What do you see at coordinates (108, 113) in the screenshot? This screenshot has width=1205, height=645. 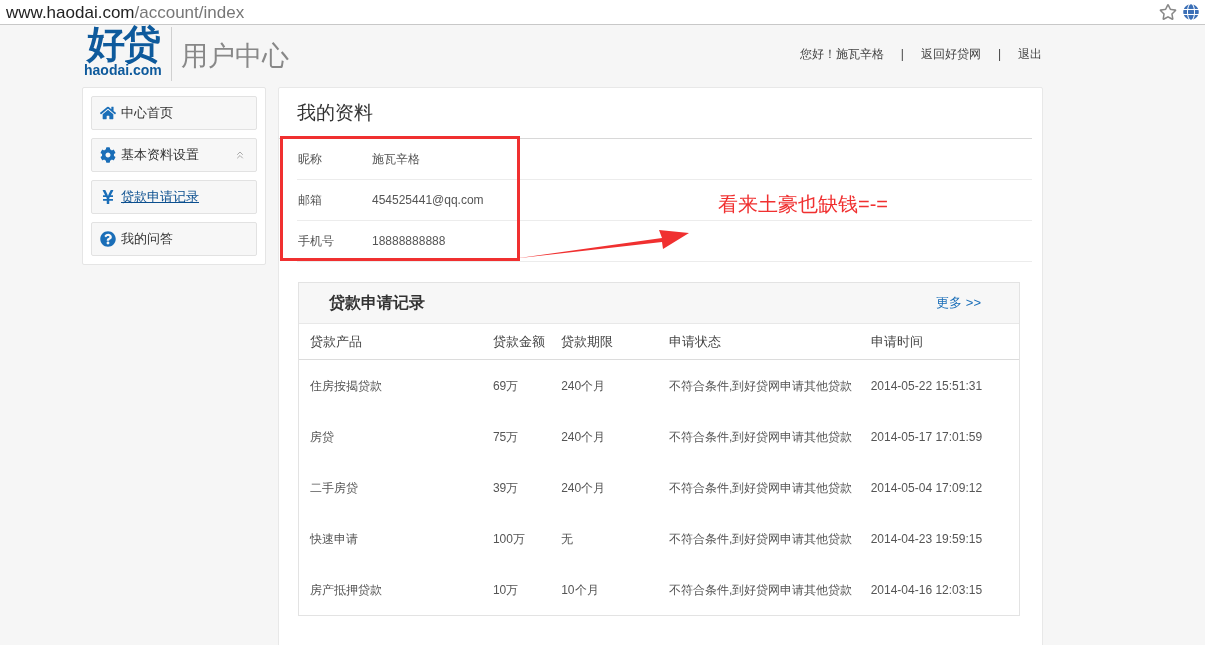 I see `home-icon` at bounding box center [108, 113].